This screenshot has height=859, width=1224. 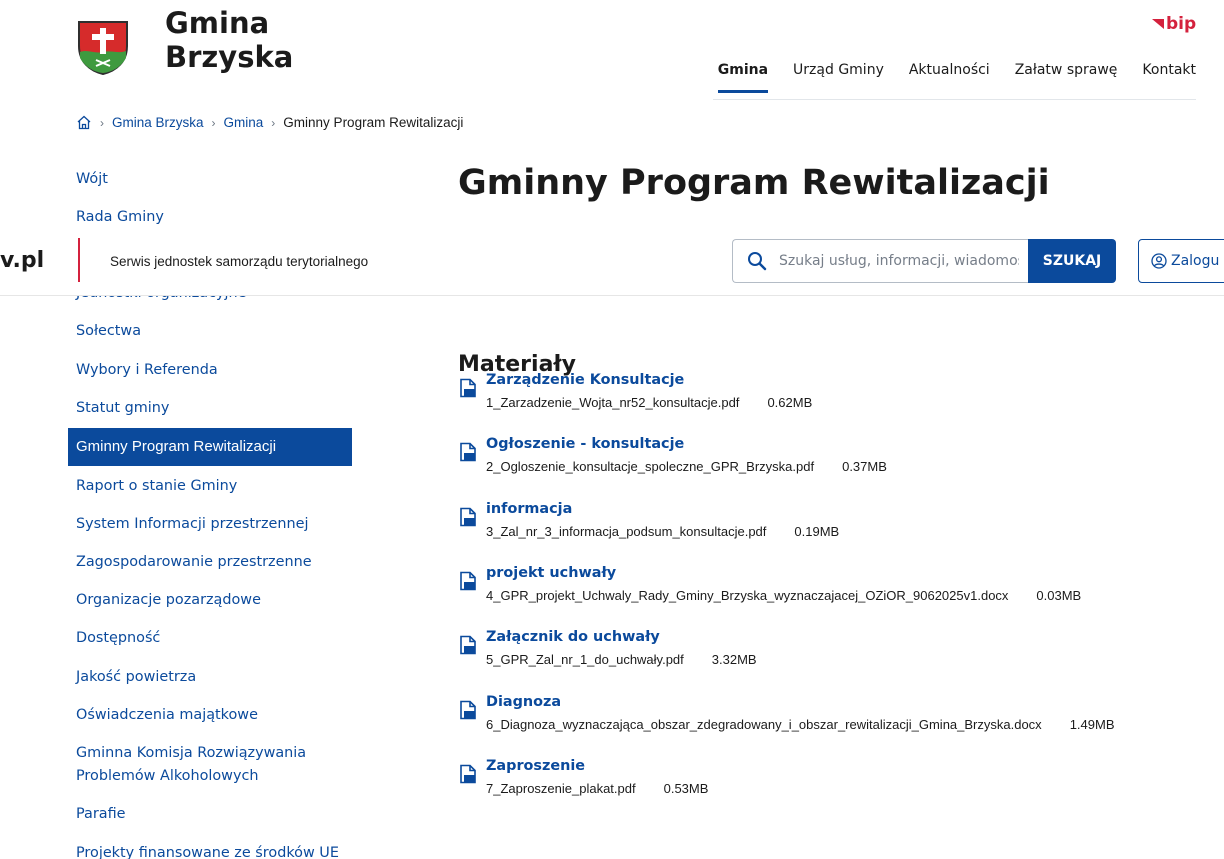 What do you see at coordinates (158, 122) in the screenshot?
I see `breadcrumb-gmina-brzyska: Gmina Brzyska` at bounding box center [158, 122].